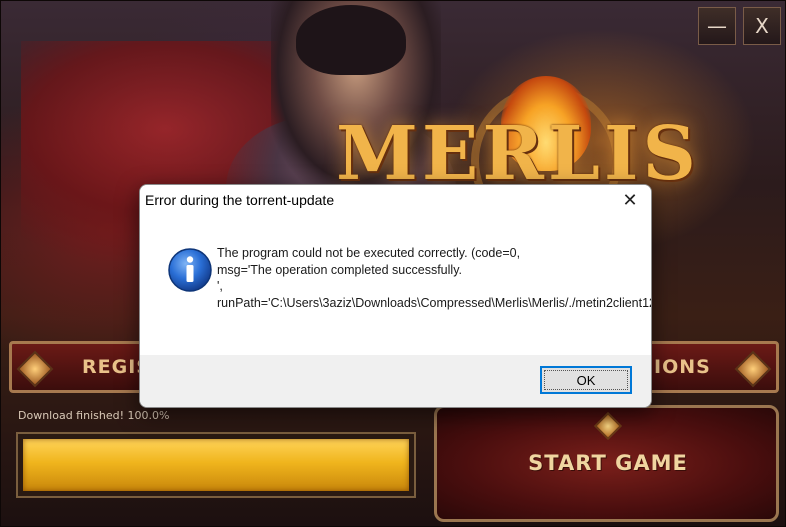 The height and width of the screenshot is (527, 786). What do you see at coordinates (395, 381) in the screenshot?
I see `dialog-footer: OK` at bounding box center [395, 381].